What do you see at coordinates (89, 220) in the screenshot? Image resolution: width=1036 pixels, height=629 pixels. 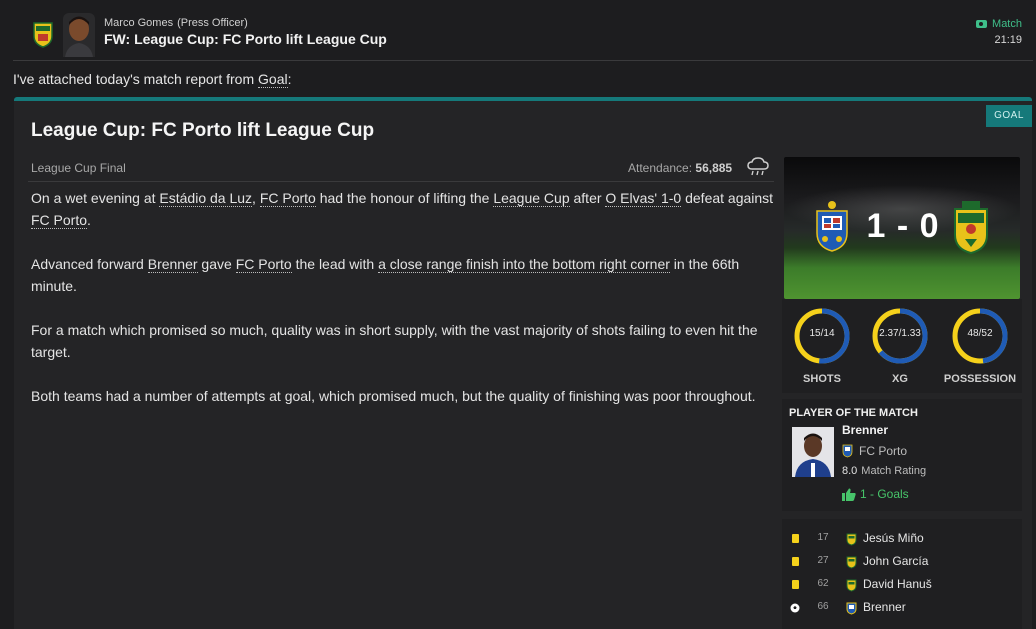 I see `text-run: .` at bounding box center [89, 220].